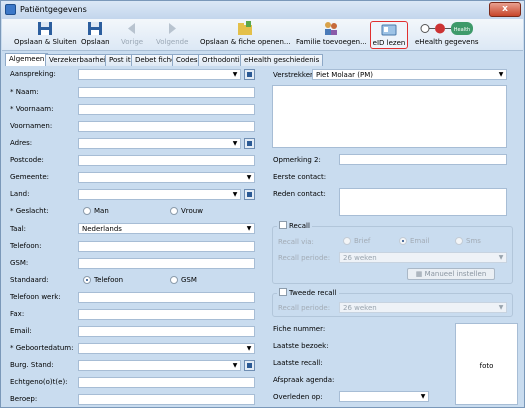 The height and width of the screenshot is (408, 525). What do you see at coordinates (459, 241) in the screenshot?
I see `recall-sms-radio` at bounding box center [459, 241].